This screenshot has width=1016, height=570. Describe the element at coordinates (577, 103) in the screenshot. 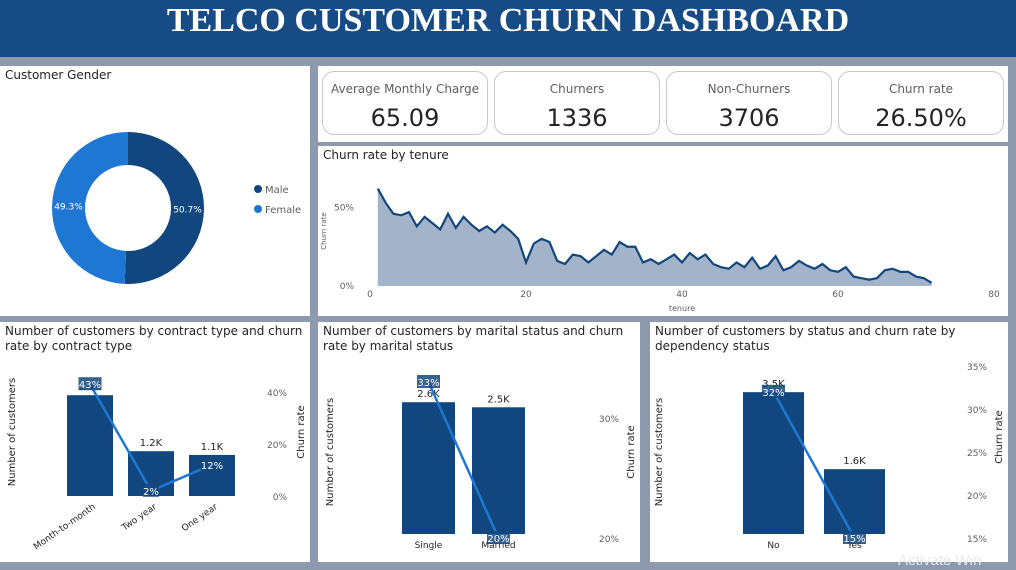

I see `kpi-card-churners: Churners 1336` at that location.